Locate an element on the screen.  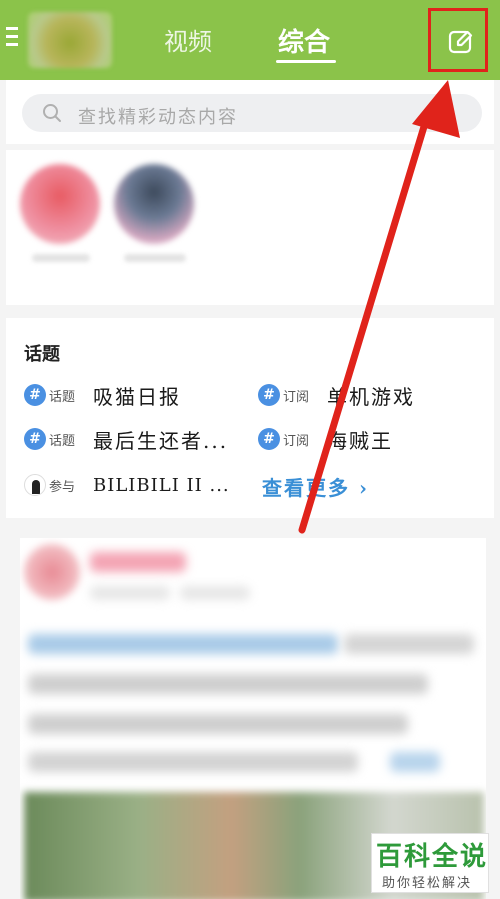
participant-icon is located at coordinates (35, 485).